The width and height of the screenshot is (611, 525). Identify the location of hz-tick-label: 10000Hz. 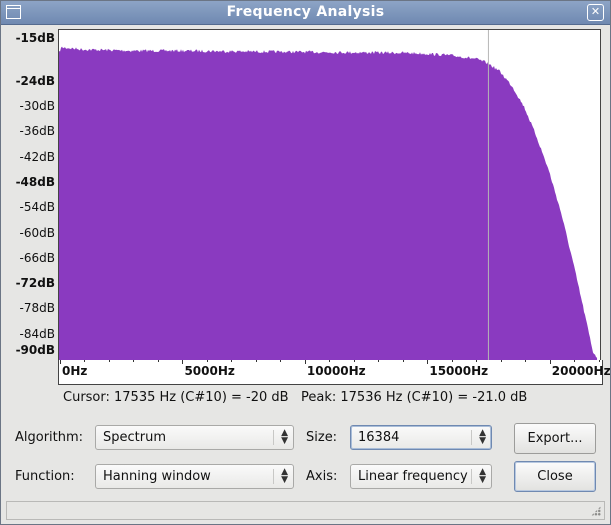
(336, 371).